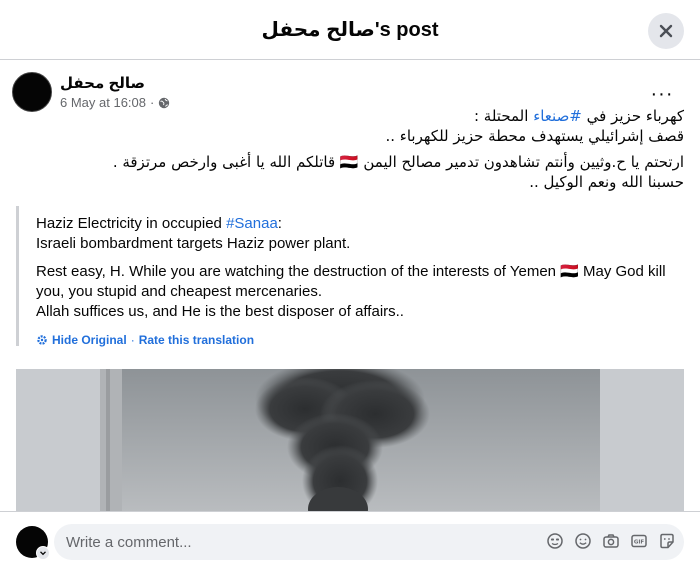 The image size is (700, 577). Describe the element at coordinates (196, 340) in the screenshot. I see `rate-translation-link: Rate this translation` at that location.